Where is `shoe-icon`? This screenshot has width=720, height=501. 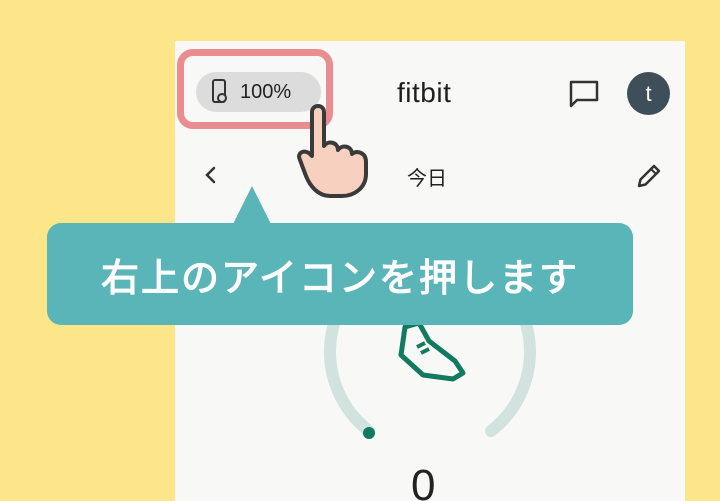 shoe-icon is located at coordinates (432, 351).